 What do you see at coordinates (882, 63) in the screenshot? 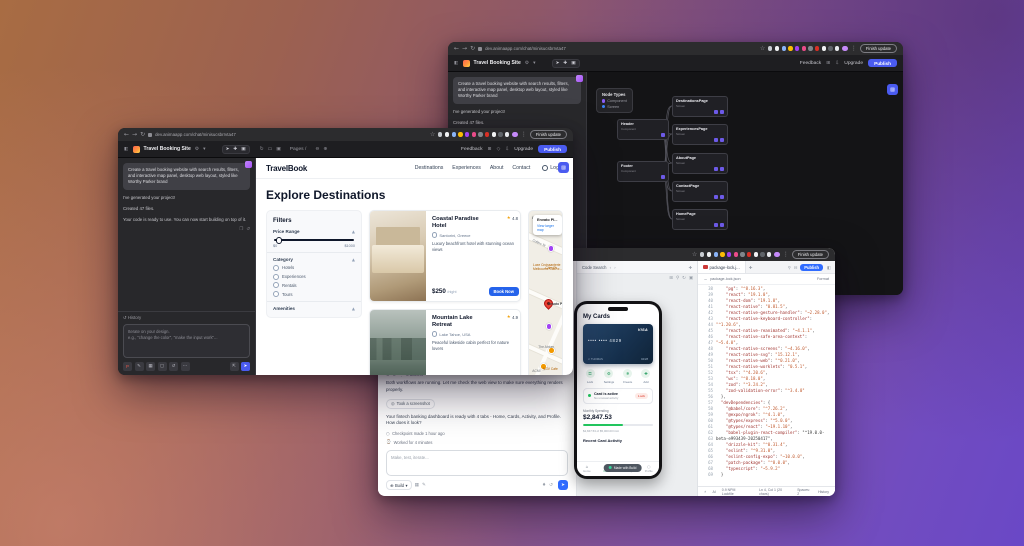
I see `publish-button: Publish` at bounding box center [882, 63].